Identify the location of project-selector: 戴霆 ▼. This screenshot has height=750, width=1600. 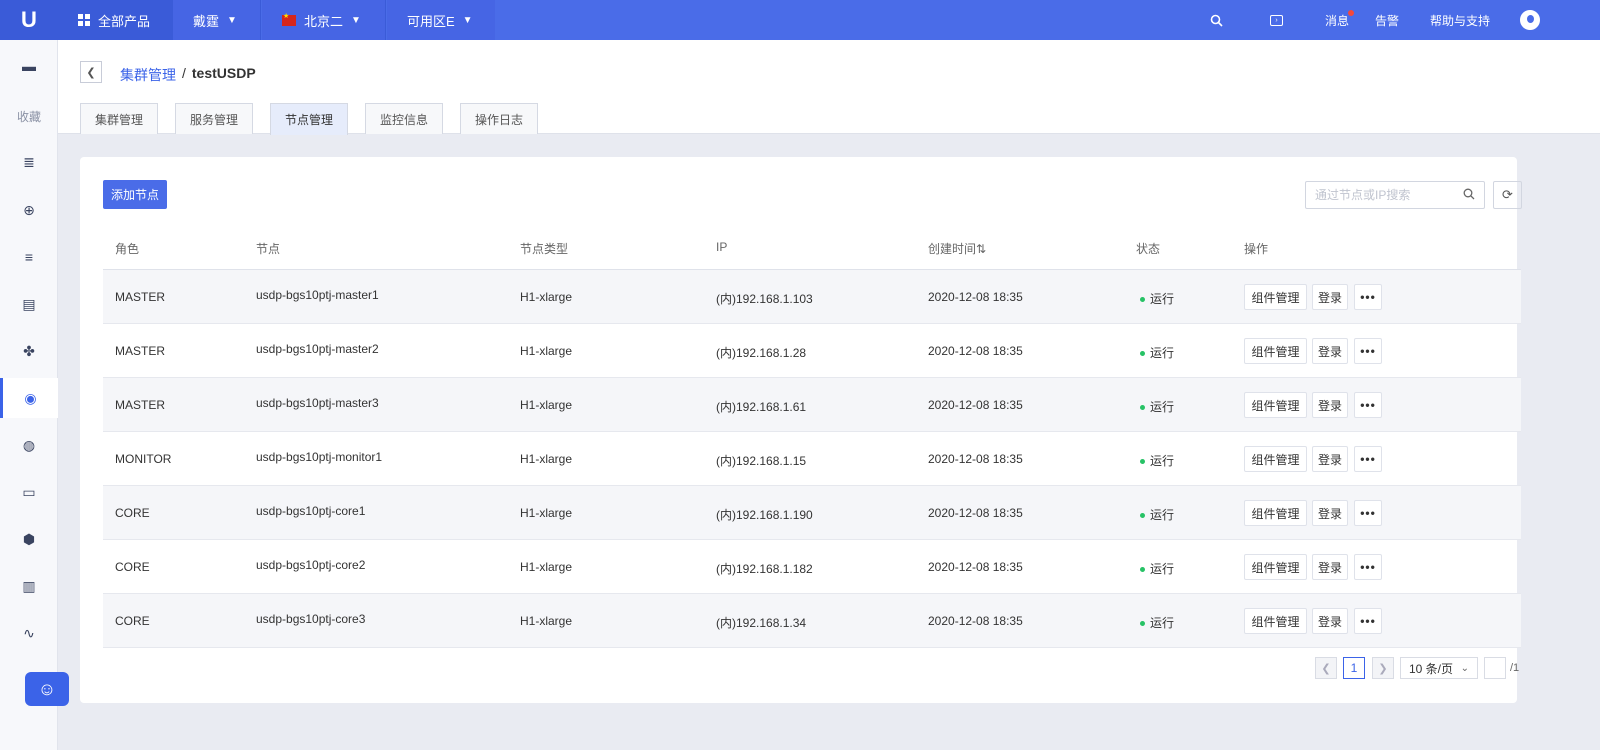
(217, 20).